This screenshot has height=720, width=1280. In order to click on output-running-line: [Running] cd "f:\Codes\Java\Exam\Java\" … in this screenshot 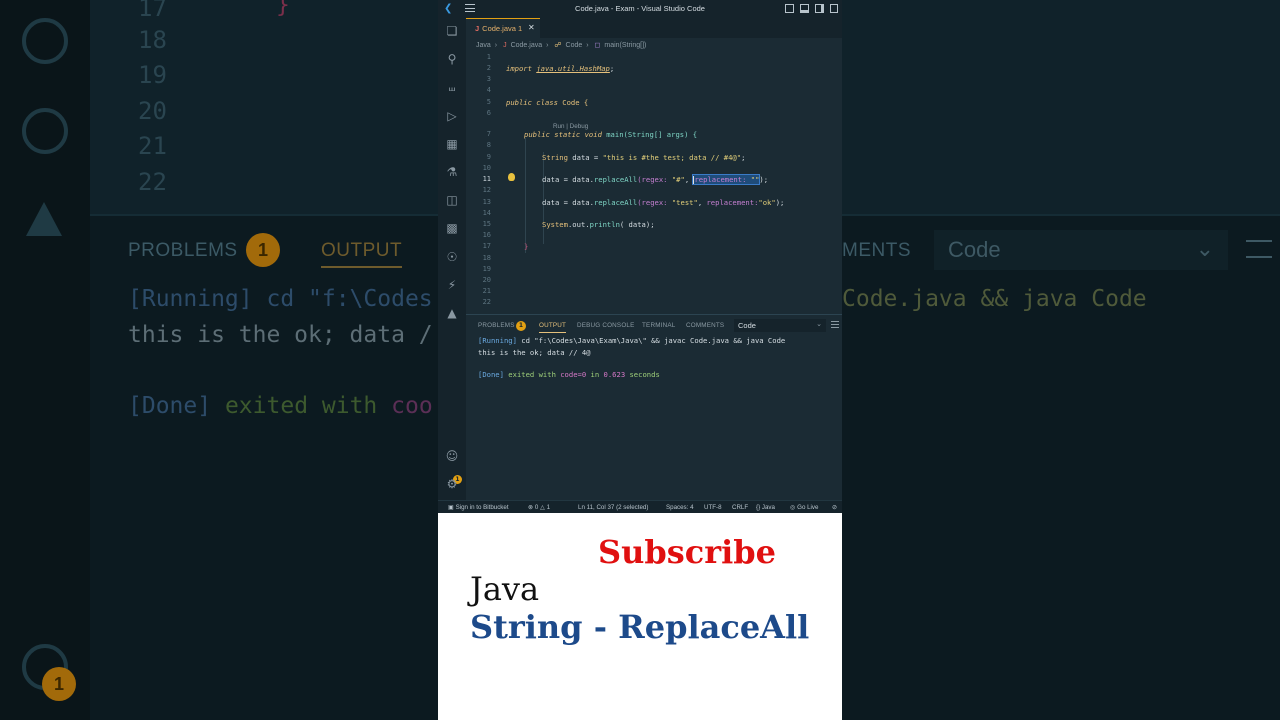, I will do `click(631, 340)`.